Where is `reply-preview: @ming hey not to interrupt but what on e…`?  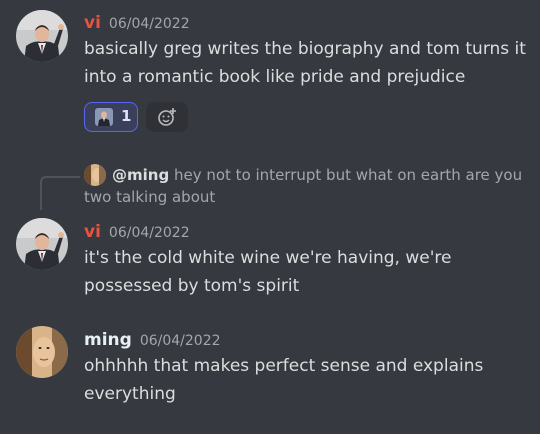
reply-preview: @ming hey not to interrupt but what on e… is located at coordinates (304, 186).